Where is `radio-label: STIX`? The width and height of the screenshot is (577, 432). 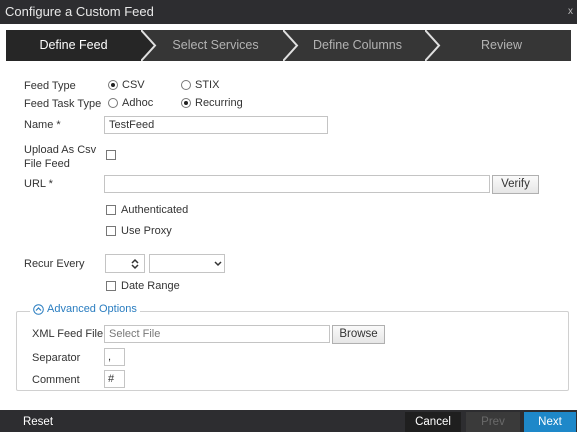 radio-label: STIX is located at coordinates (207, 85).